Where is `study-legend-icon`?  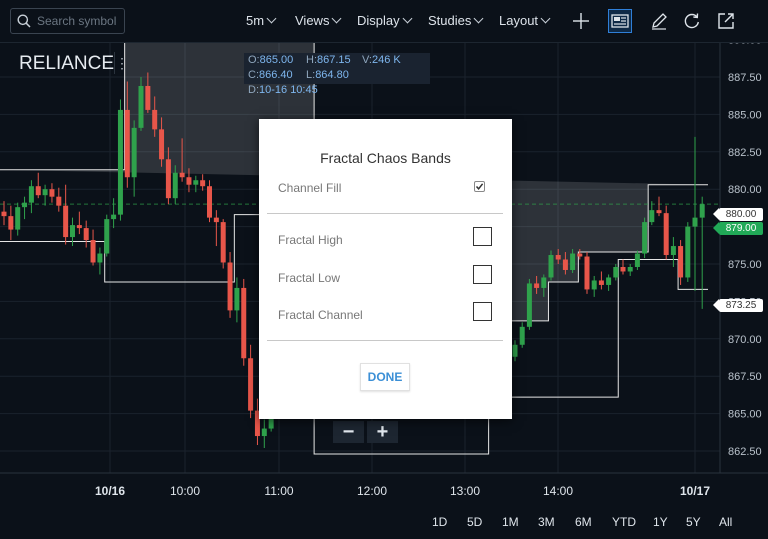 study-legend-icon is located at coordinates (620, 21).